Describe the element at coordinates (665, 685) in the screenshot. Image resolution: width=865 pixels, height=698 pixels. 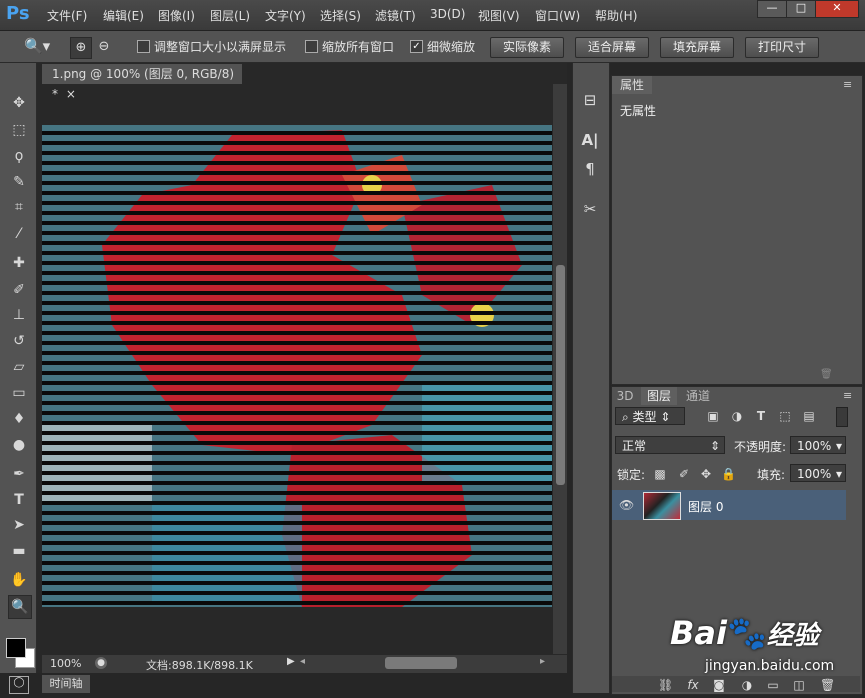
I see `link-layers-icon: ⛓` at that location.